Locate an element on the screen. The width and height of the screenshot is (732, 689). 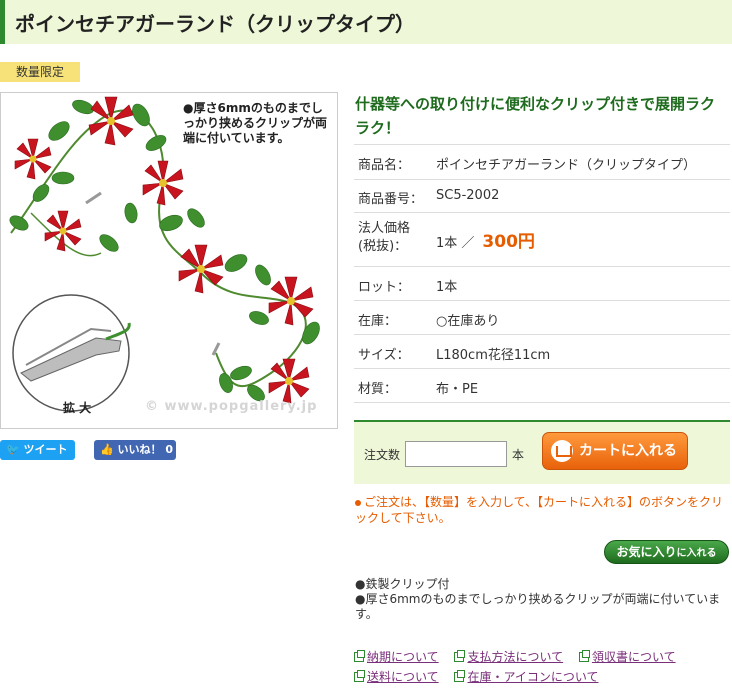
feature-item: ●鉄製クリップ付 is located at coordinates (402, 584).